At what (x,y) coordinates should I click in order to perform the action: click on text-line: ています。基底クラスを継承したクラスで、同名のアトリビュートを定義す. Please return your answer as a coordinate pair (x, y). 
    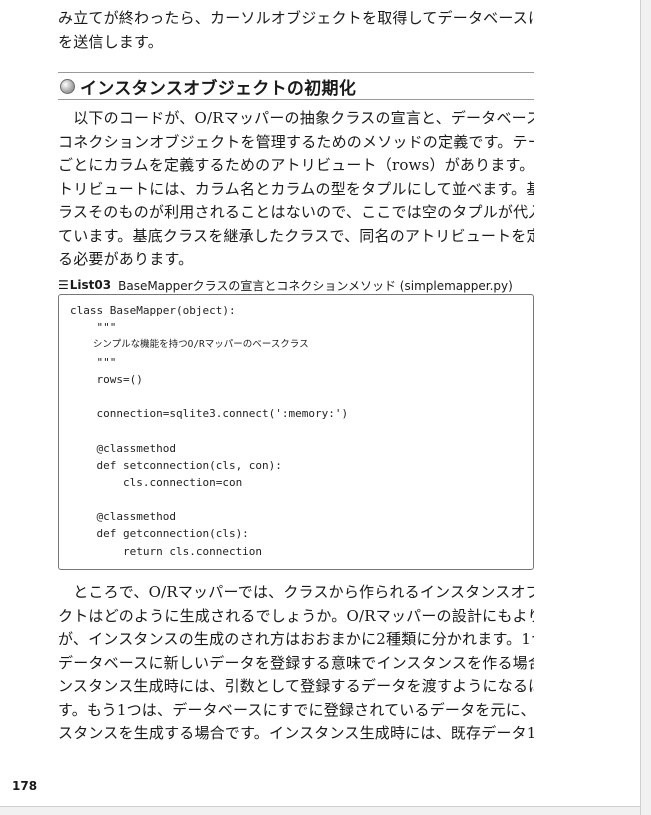
    Looking at the image, I should click on (296, 235).